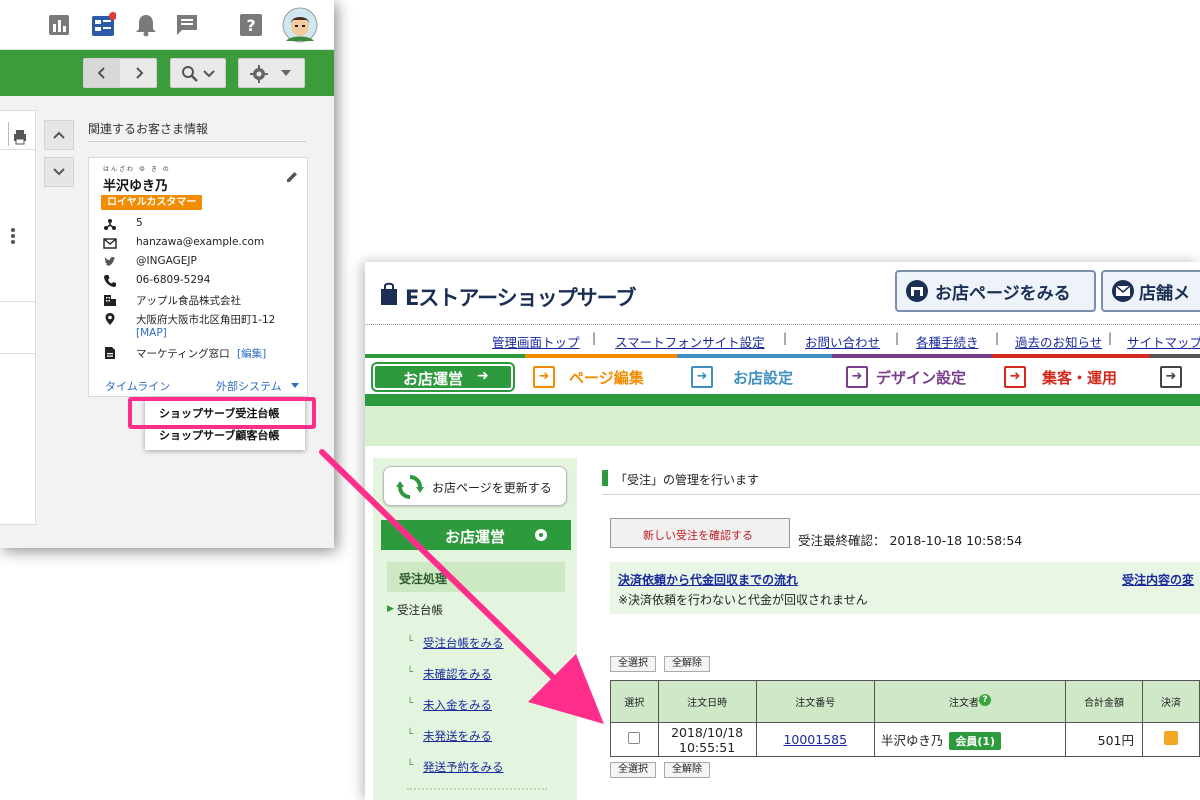 The width and height of the screenshot is (1200, 800). What do you see at coordinates (137, 386) in the screenshot?
I see `timeline-link: タイムライン` at bounding box center [137, 386].